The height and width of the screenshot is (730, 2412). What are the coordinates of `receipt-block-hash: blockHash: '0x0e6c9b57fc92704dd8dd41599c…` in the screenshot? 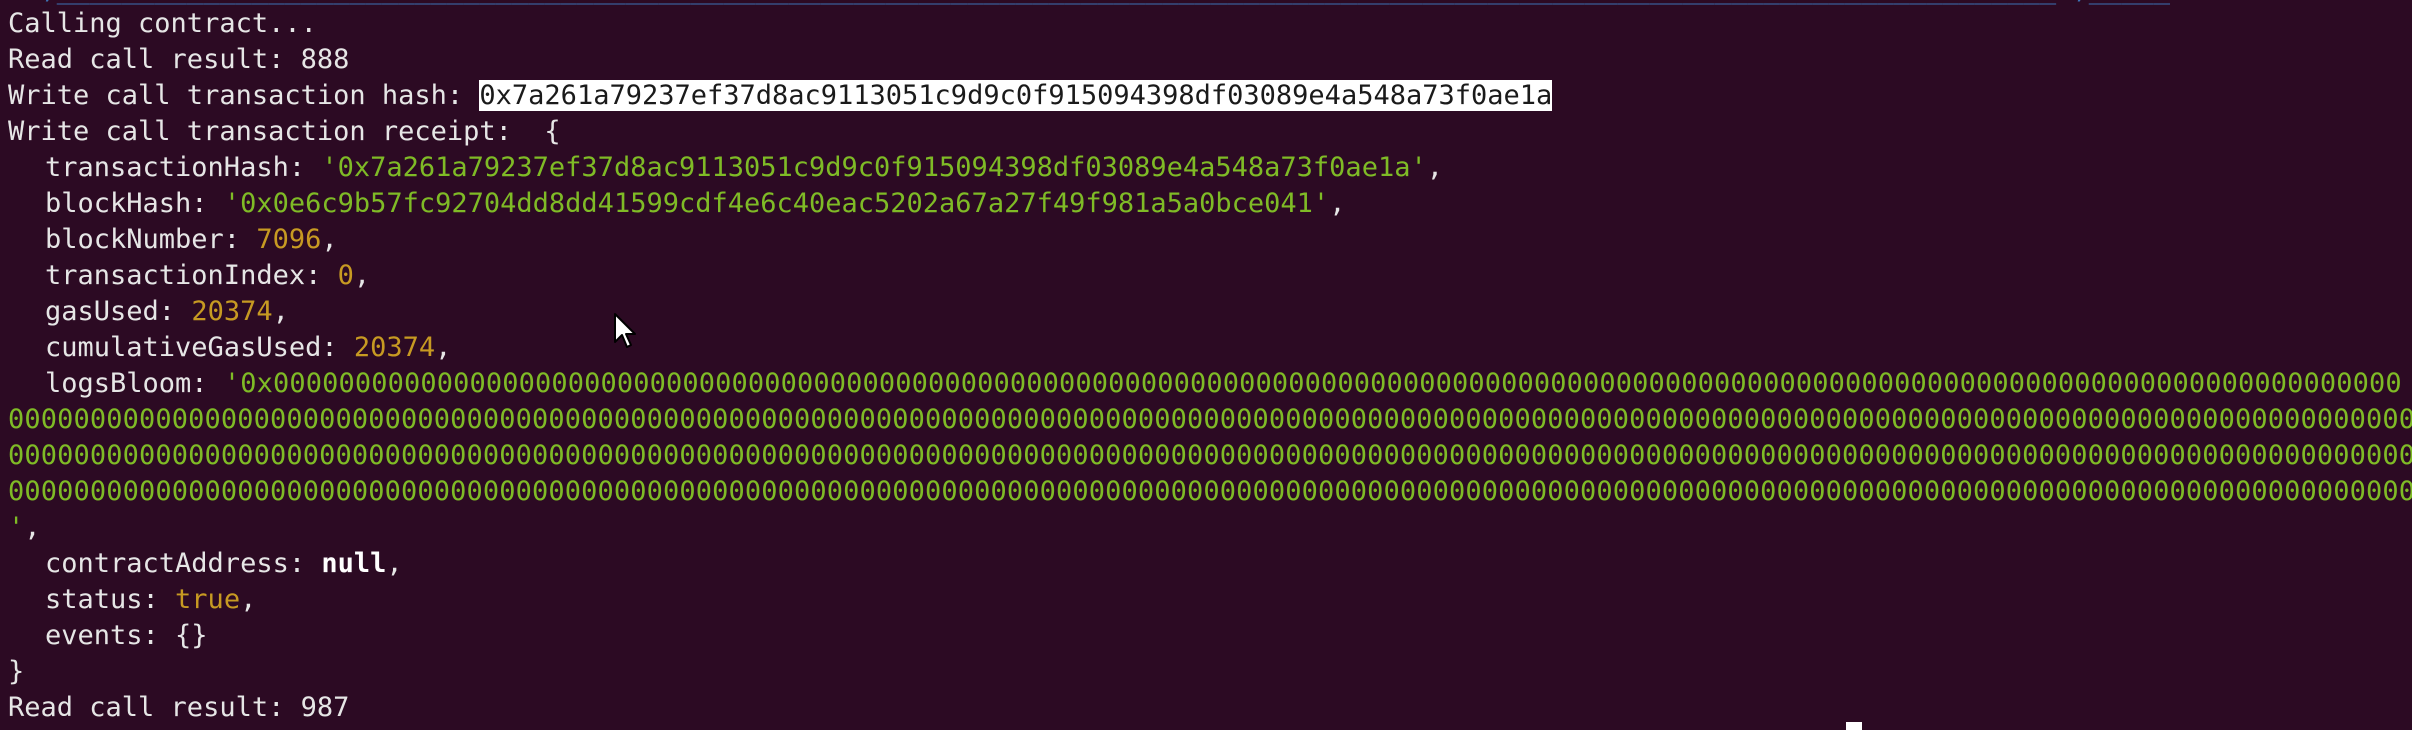 It's located at (695, 203).